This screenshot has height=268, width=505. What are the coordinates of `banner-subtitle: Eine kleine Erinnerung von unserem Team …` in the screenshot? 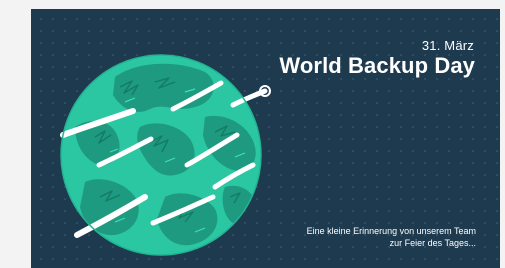 It's located at (361, 237).